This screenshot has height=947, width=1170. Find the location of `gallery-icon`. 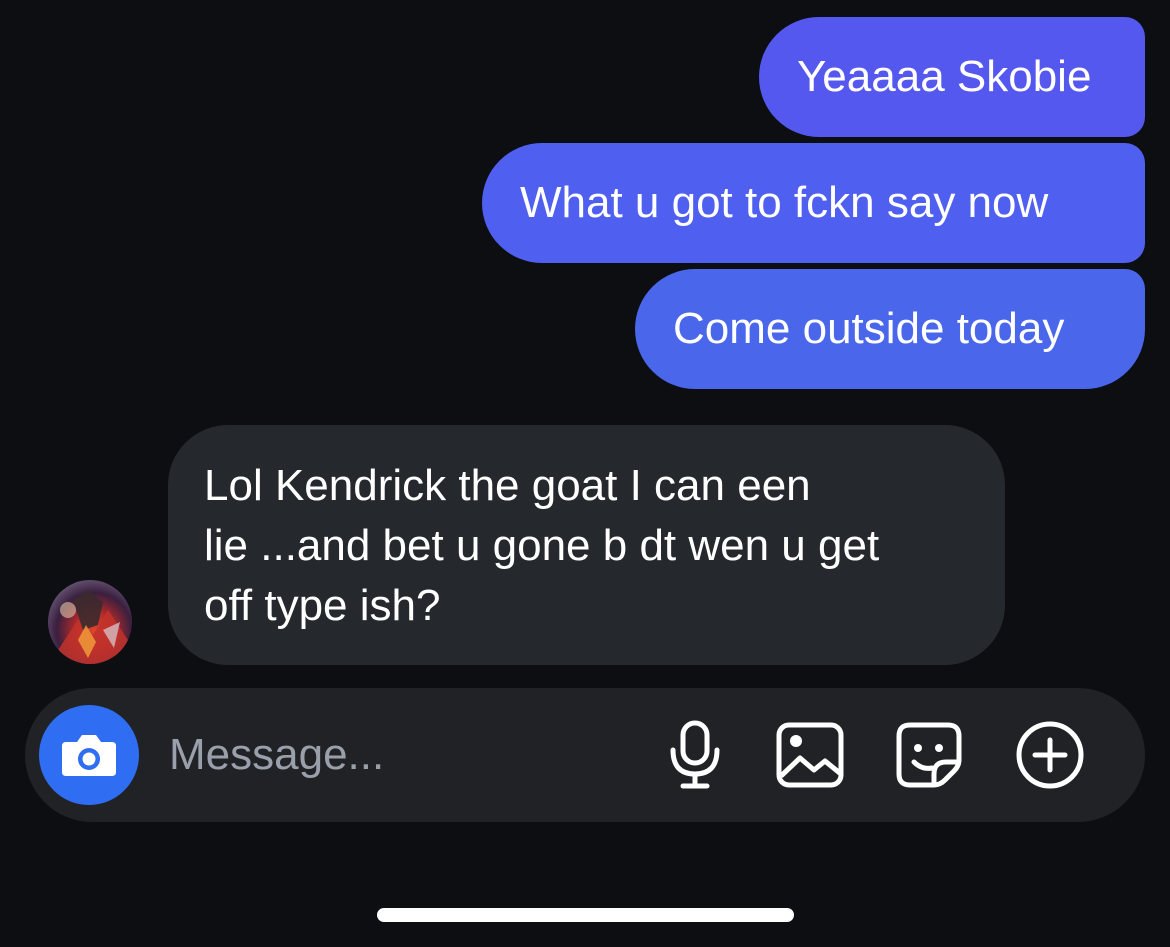

gallery-icon is located at coordinates (810, 755).